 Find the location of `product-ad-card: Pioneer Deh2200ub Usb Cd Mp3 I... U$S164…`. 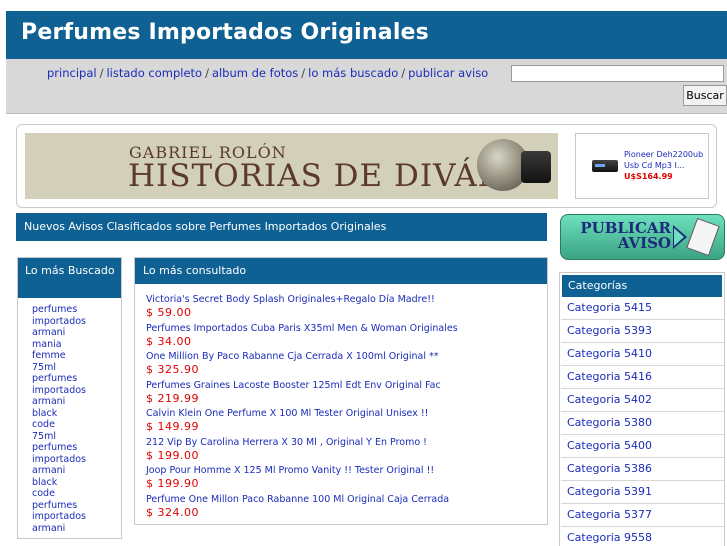

product-ad-card: Pioneer Deh2200ub Usb Cd Mp3 I... U$S164… is located at coordinates (642, 166).